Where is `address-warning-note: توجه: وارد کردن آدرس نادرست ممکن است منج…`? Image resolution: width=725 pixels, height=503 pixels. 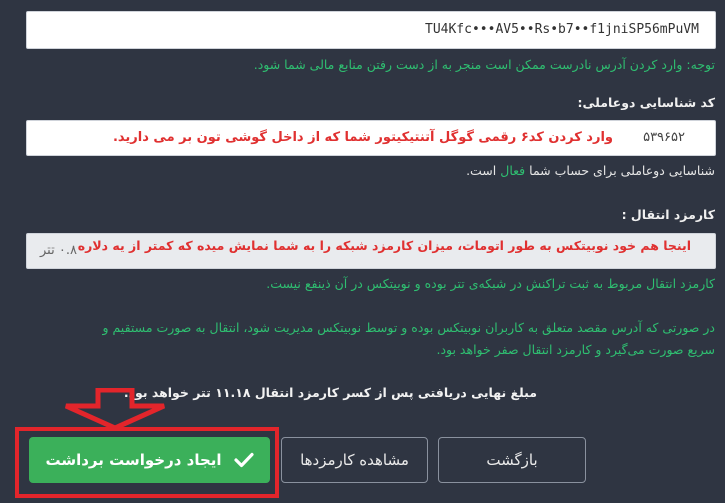 address-warning-note: توجه: وارد کردن آدرس نادرست ممکن است منج… is located at coordinates (484, 64).